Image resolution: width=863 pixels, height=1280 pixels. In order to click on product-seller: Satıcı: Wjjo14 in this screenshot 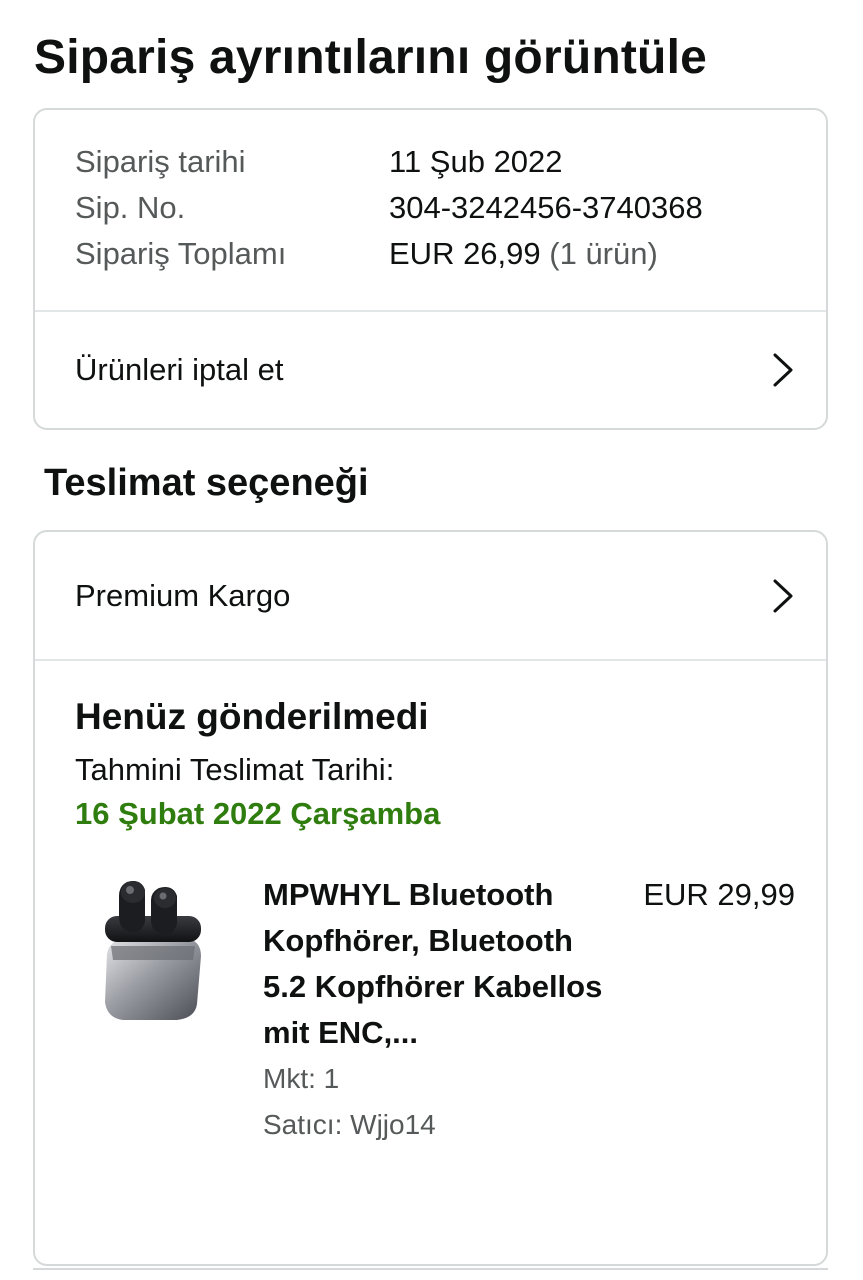, I will do `click(349, 1124)`.